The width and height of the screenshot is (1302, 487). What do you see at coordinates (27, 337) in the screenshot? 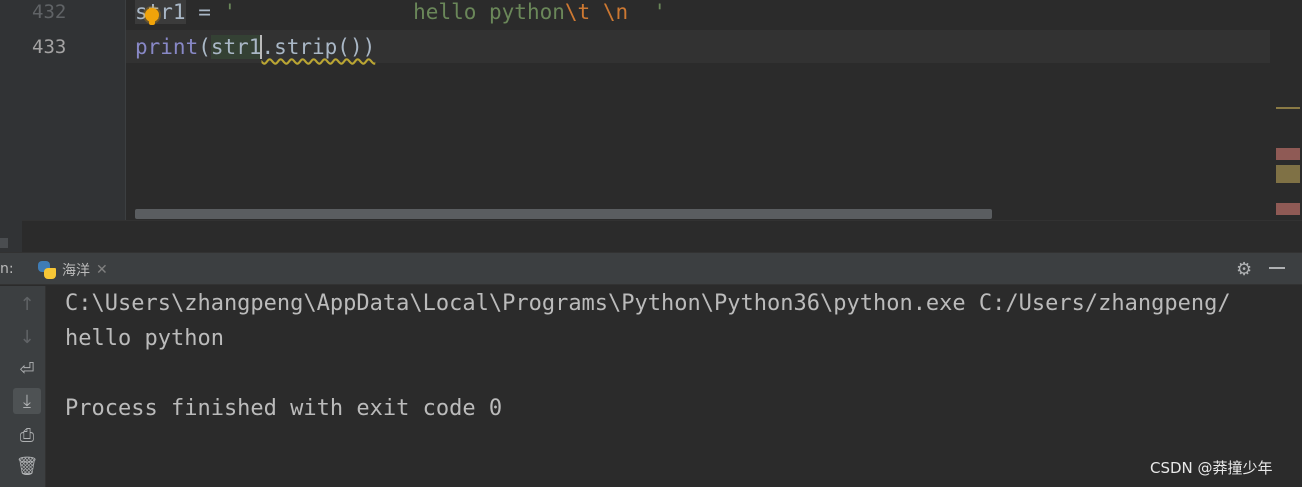
I see `arrow-down-icon: ↓` at bounding box center [27, 337].